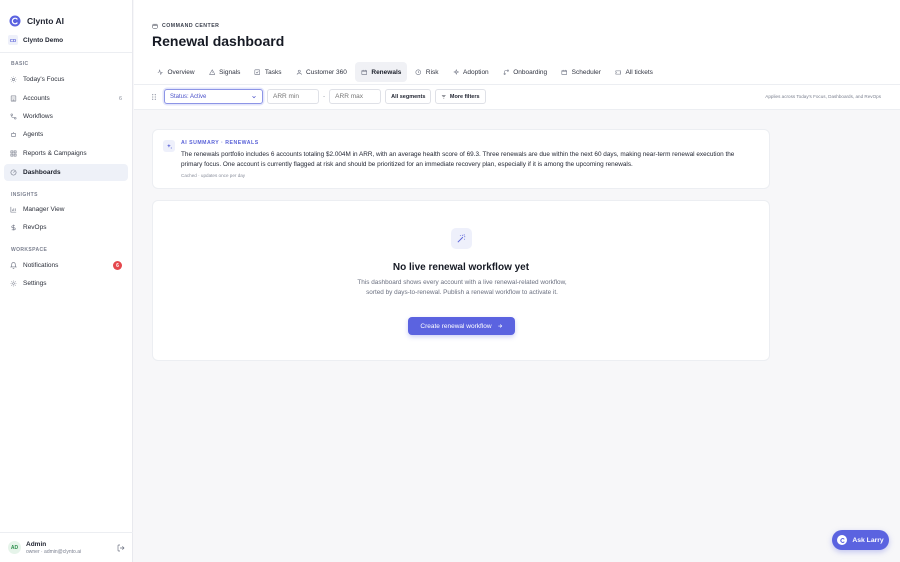 This screenshot has width=900, height=562. What do you see at coordinates (273, 72) in the screenshot?
I see `tab-label: Tasks` at bounding box center [273, 72].